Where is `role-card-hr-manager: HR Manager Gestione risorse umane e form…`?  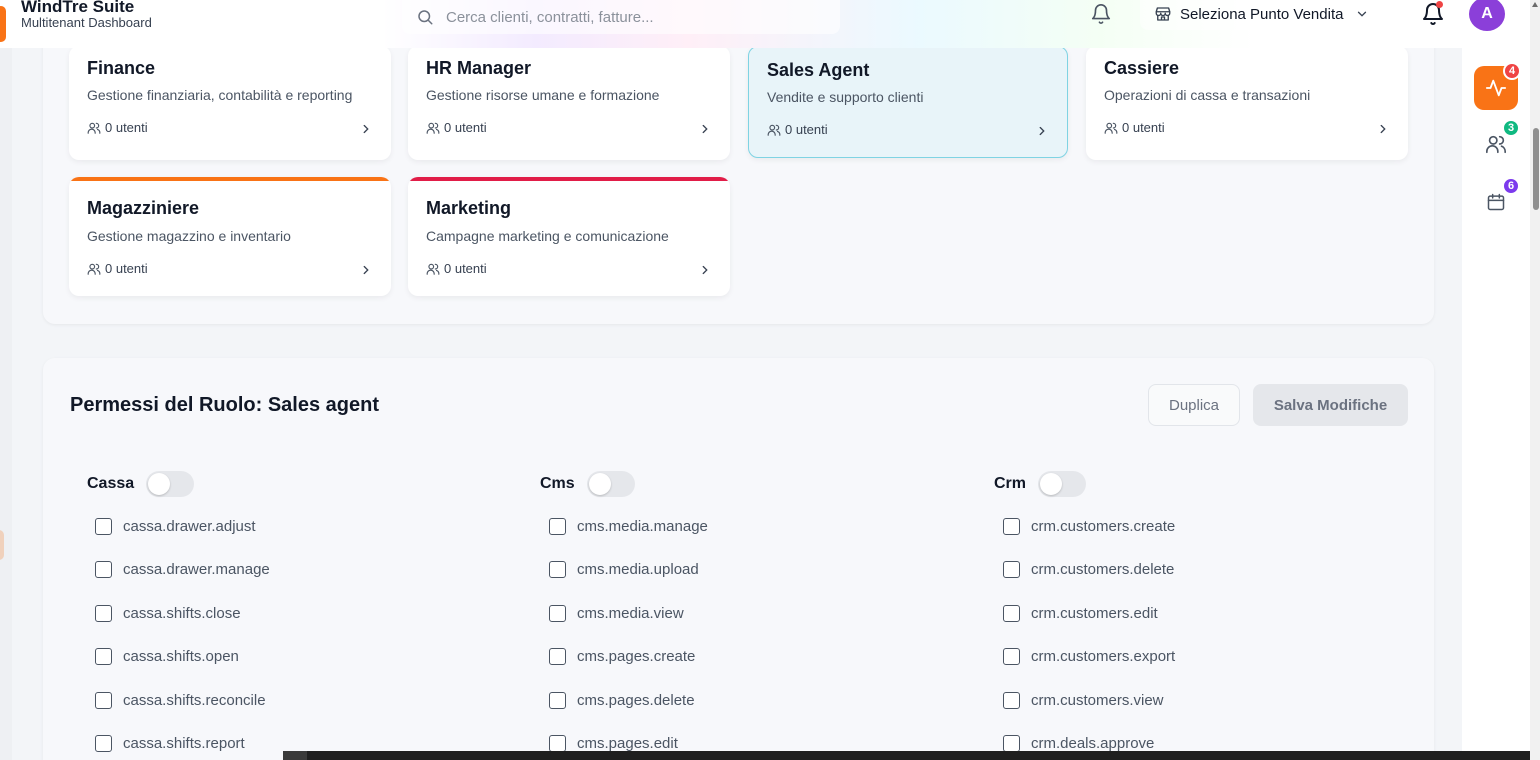 role-card-hr-manager: HR Manager Gestione risorse umane e form… is located at coordinates (569, 103).